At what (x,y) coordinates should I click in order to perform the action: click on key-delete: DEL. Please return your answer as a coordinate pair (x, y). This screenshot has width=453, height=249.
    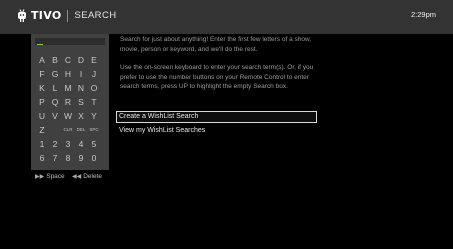
    Looking at the image, I should click on (81, 130).